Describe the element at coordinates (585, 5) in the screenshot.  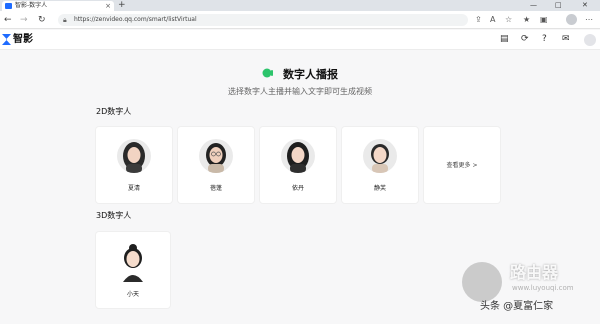
I see `close-window-button: ✕` at that location.